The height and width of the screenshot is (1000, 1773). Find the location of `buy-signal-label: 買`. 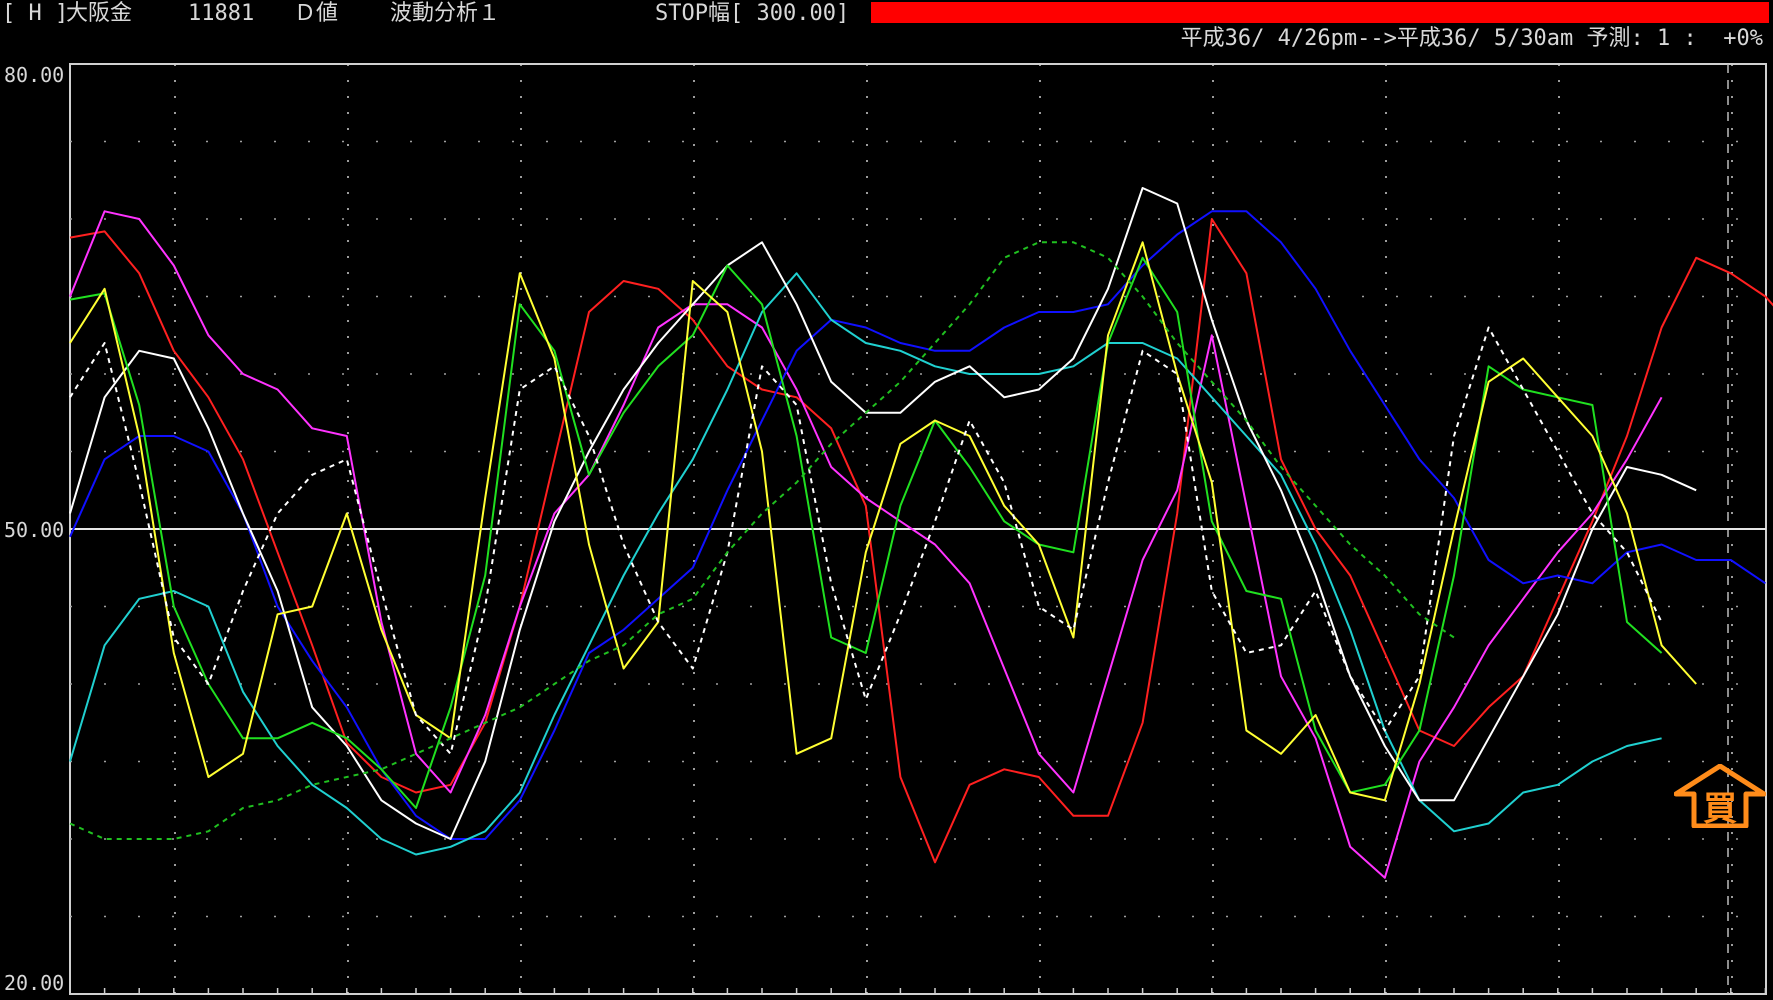

buy-signal-label: 買 is located at coordinates (1720, 808).